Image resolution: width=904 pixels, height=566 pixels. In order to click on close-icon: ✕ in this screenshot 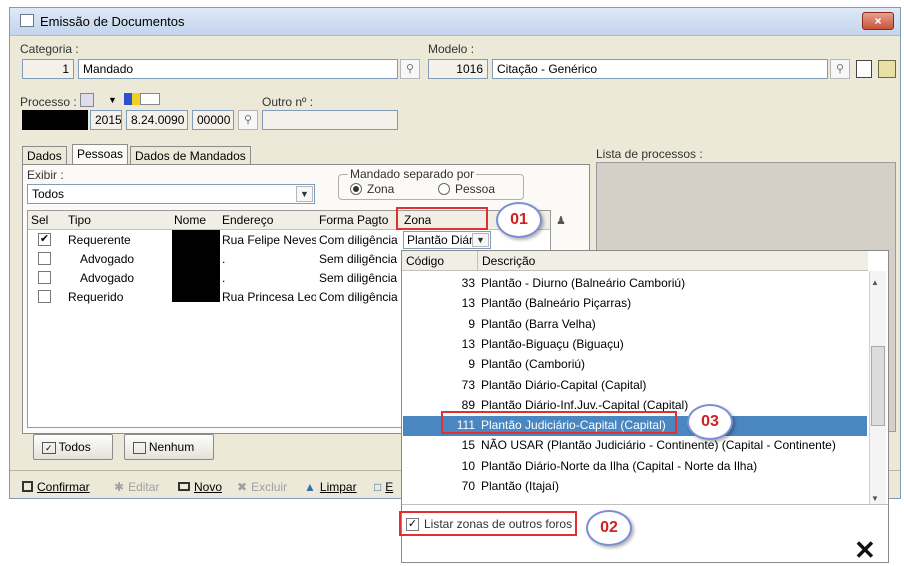, I will do `click(865, 550)`.